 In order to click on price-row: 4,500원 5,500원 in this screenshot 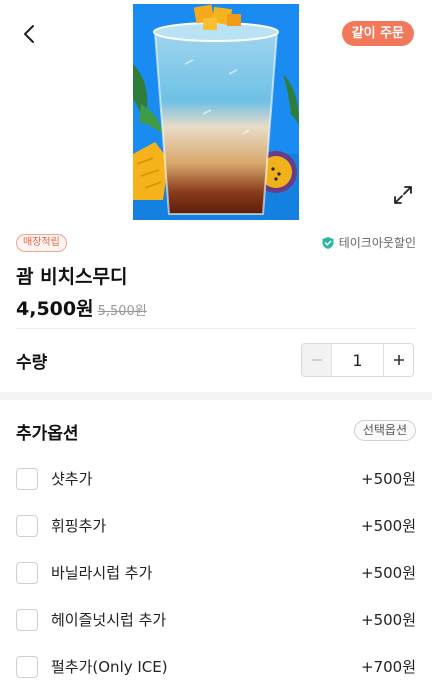, I will do `click(81, 307)`.